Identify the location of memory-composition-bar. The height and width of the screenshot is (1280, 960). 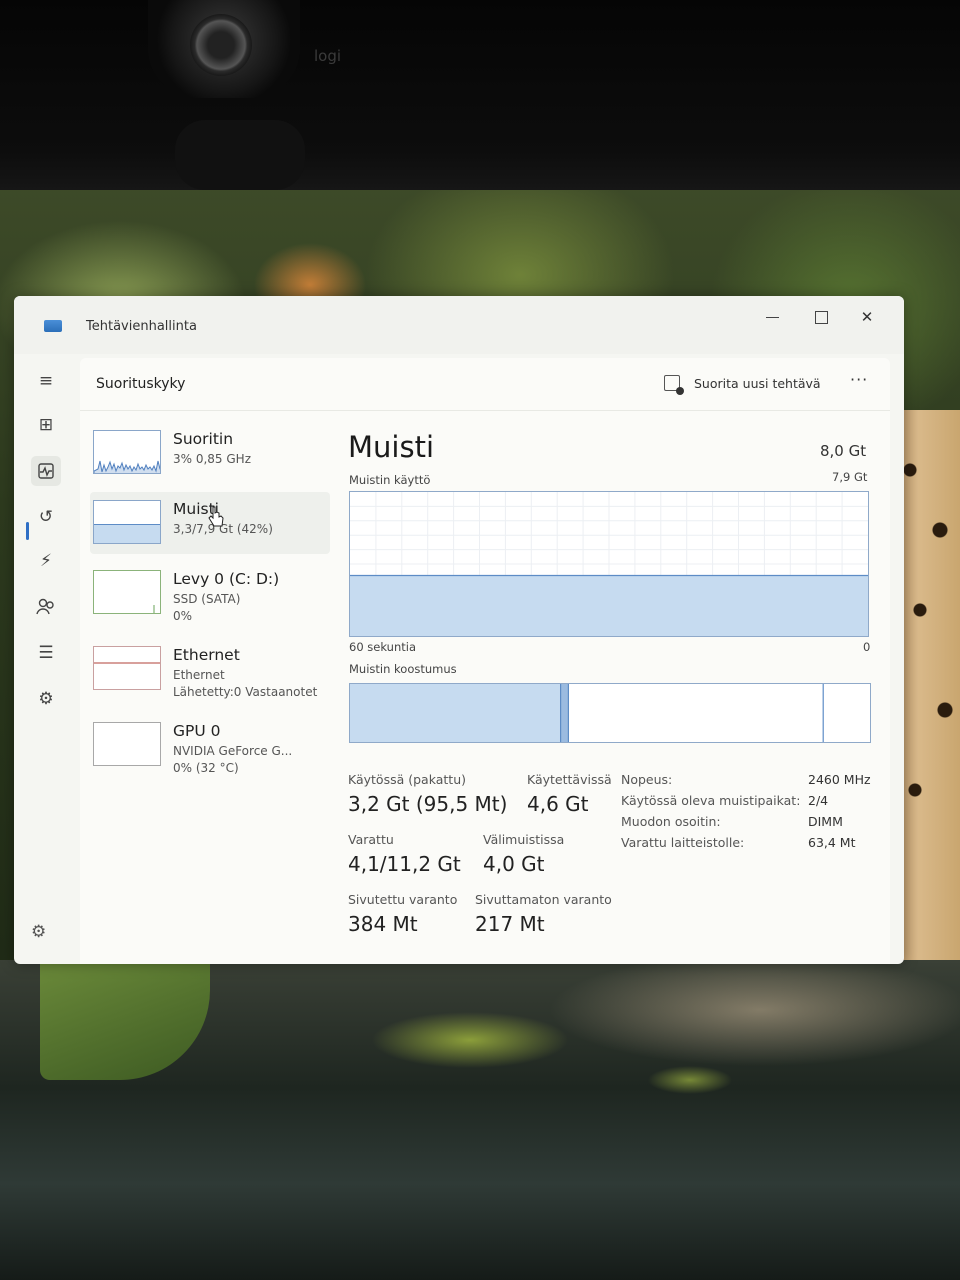
(610, 713).